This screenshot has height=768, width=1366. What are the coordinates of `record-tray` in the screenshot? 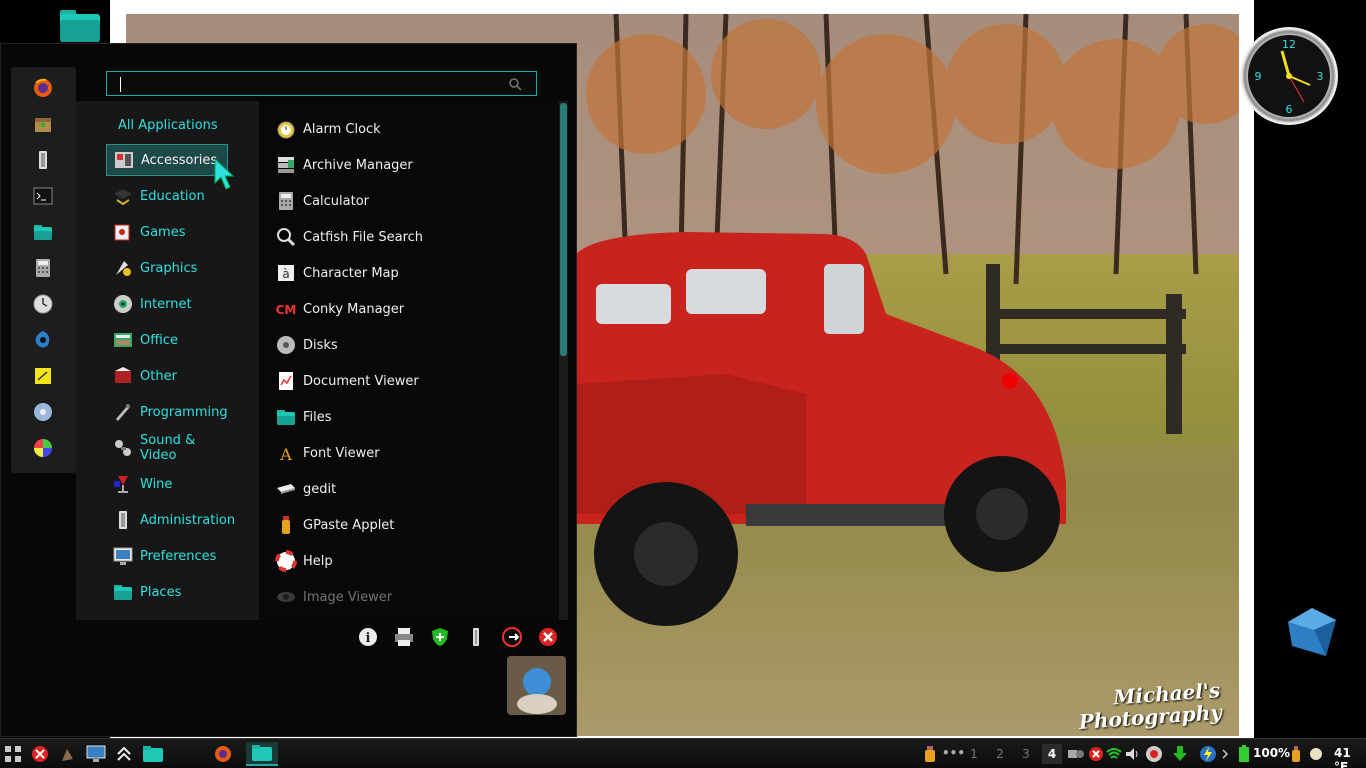 It's located at (1154, 754).